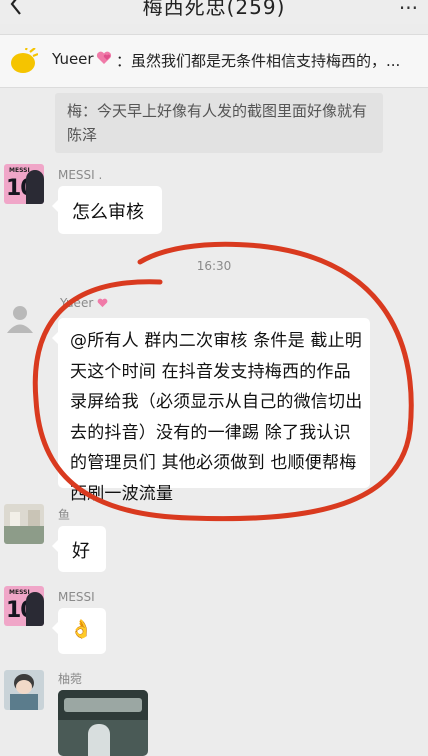  What do you see at coordinates (80, 175) in the screenshot?
I see `sender-name: MESSI .` at bounding box center [80, 175].